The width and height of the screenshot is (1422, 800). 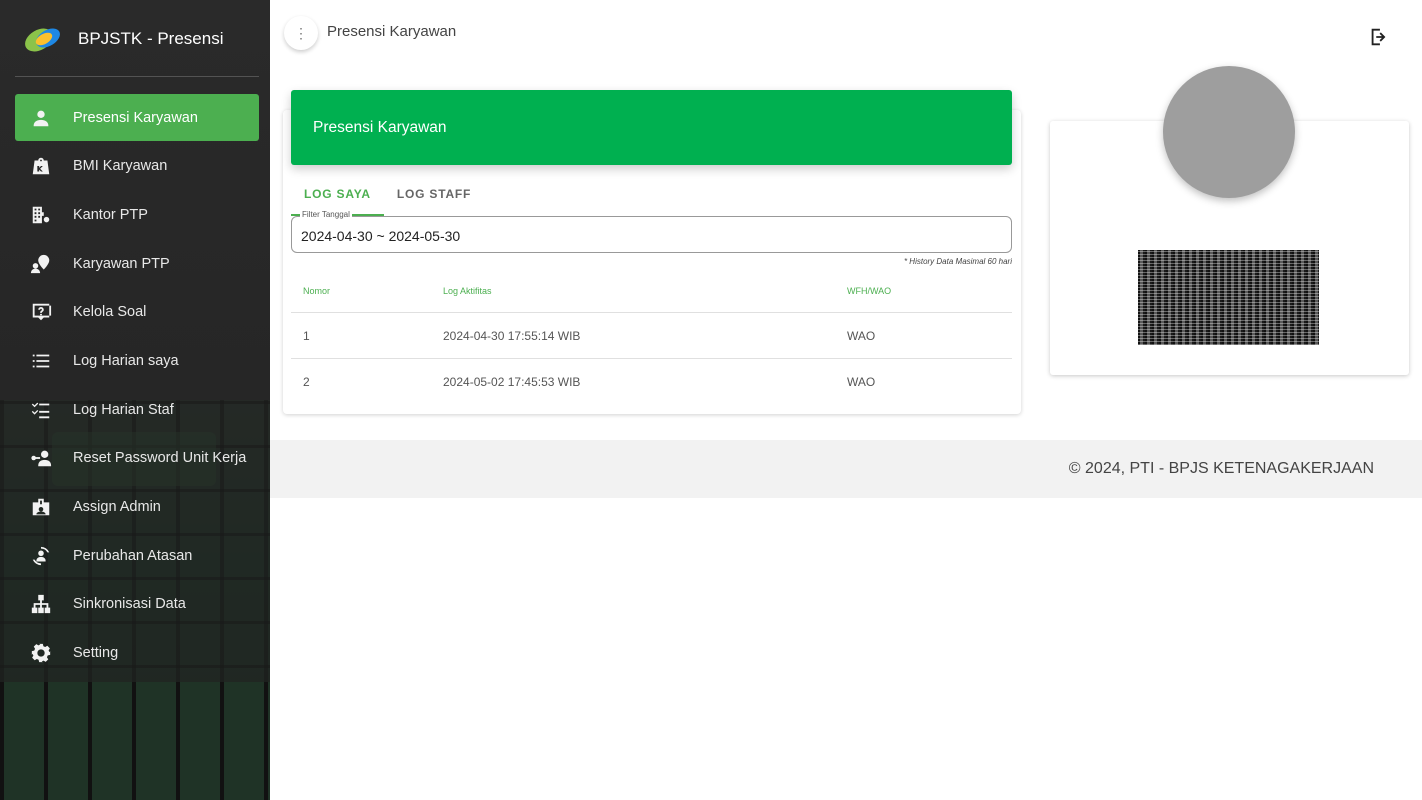 What do you see at coordinates (923, 291) in the screenshot?
I see `column-header-wfh-wao: WFH/WAO` at bounding box center [923, 291].